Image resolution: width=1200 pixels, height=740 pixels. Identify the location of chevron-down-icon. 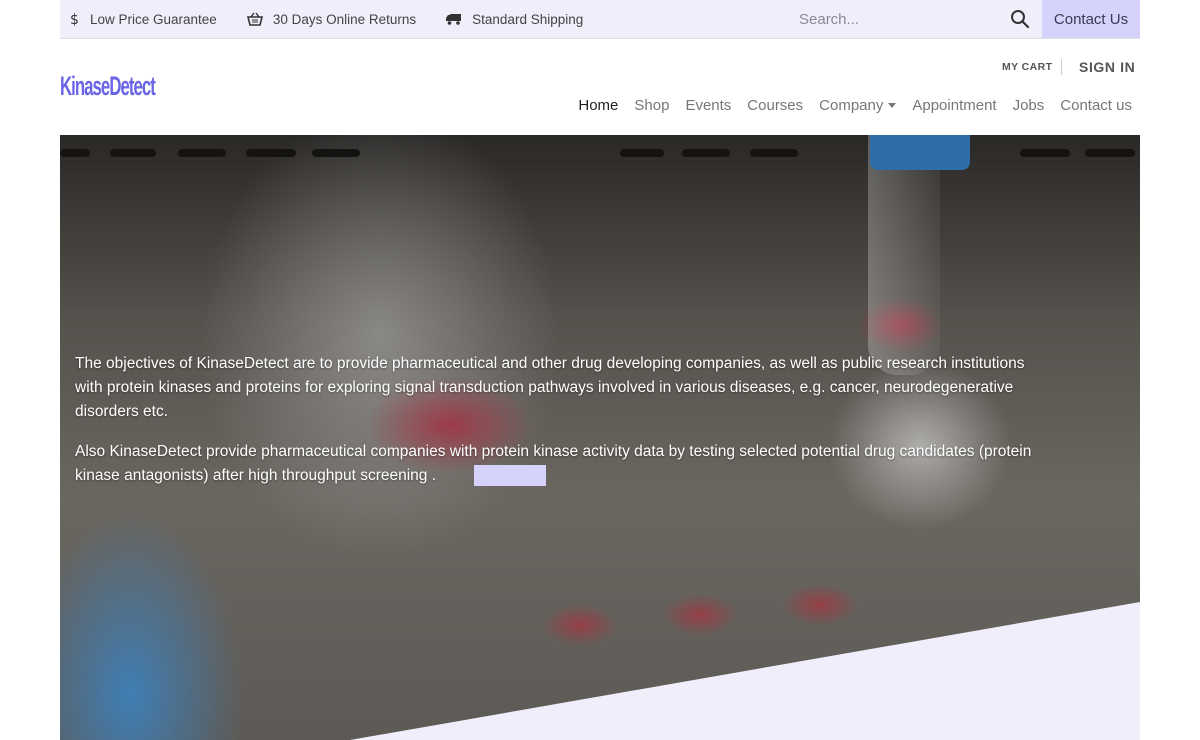
(892, 105).